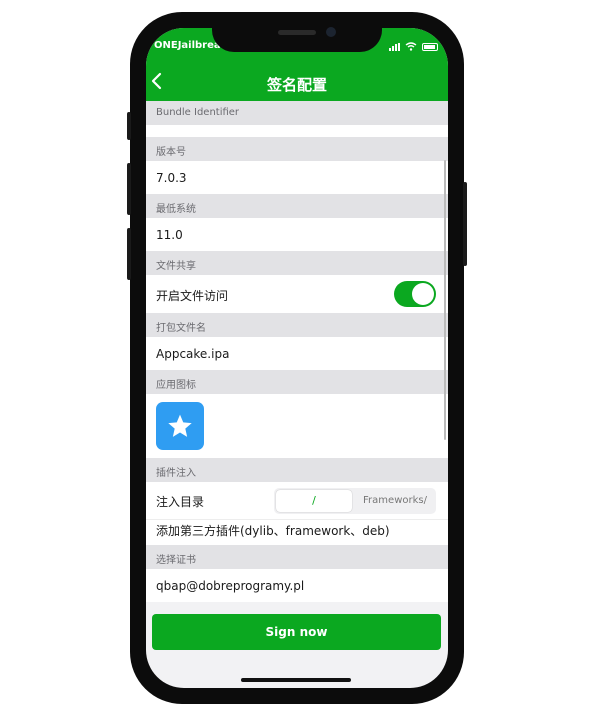 The width and height of the screenshot is (593, 720). What do you see at coordinates (176, 385) in the screenshot?
I see `section-label: 应用图标` at bounding box center [176, 385].